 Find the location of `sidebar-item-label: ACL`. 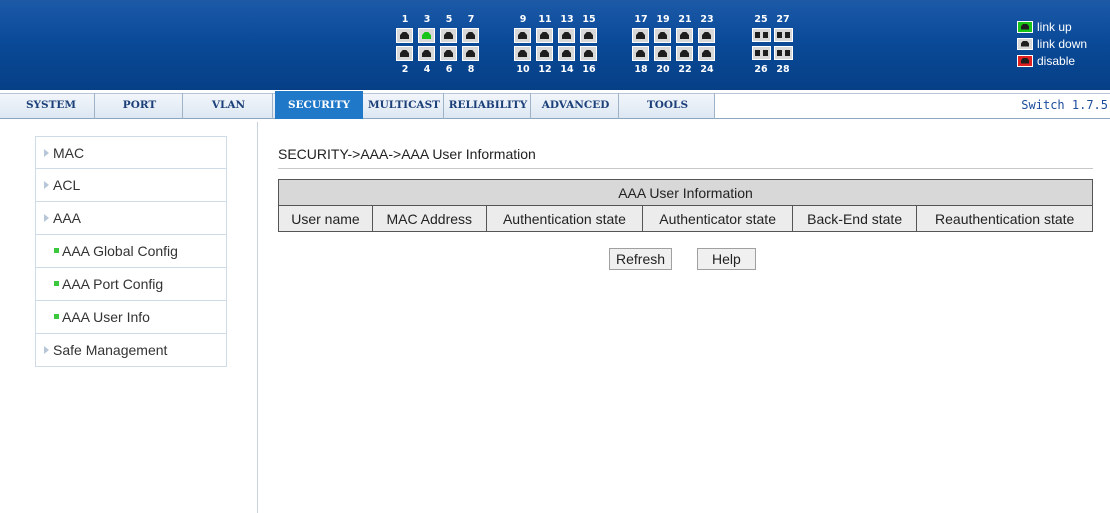

sidebar-item-label: ACL is located at coordinates (67, 185).